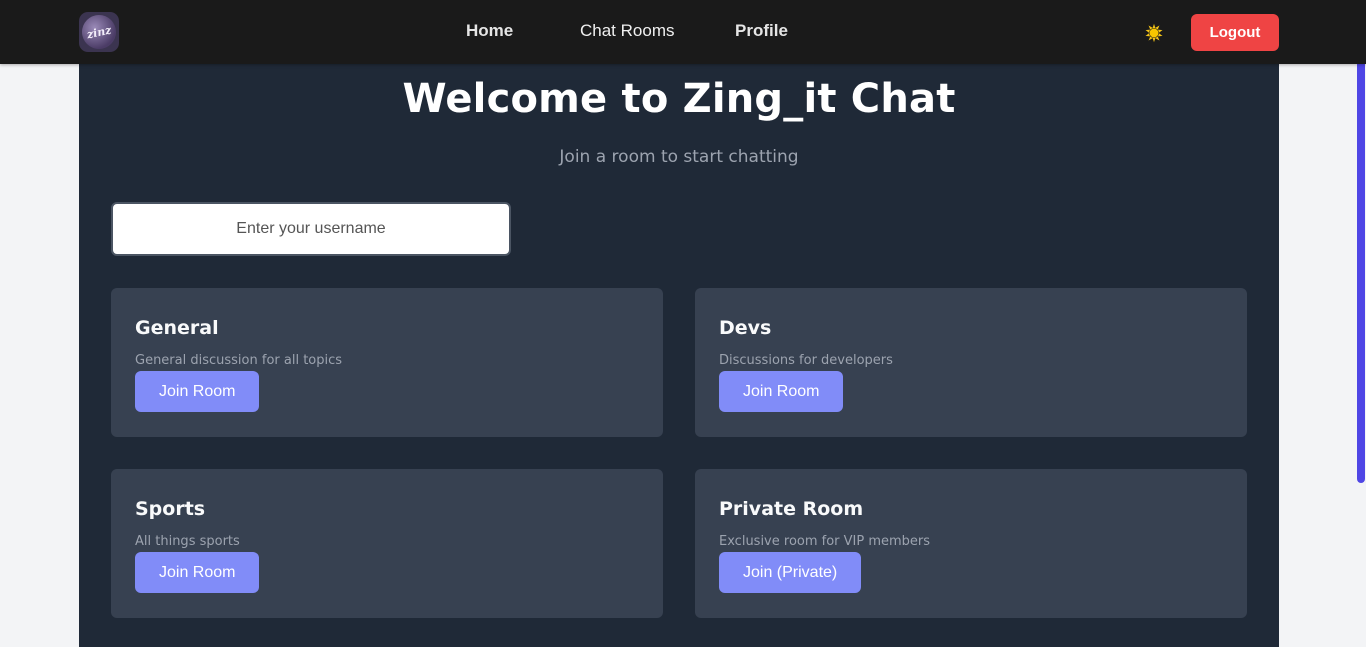 This screenshot has height=647, width=1366. I want to click on room-name: General, so click(177, 328).